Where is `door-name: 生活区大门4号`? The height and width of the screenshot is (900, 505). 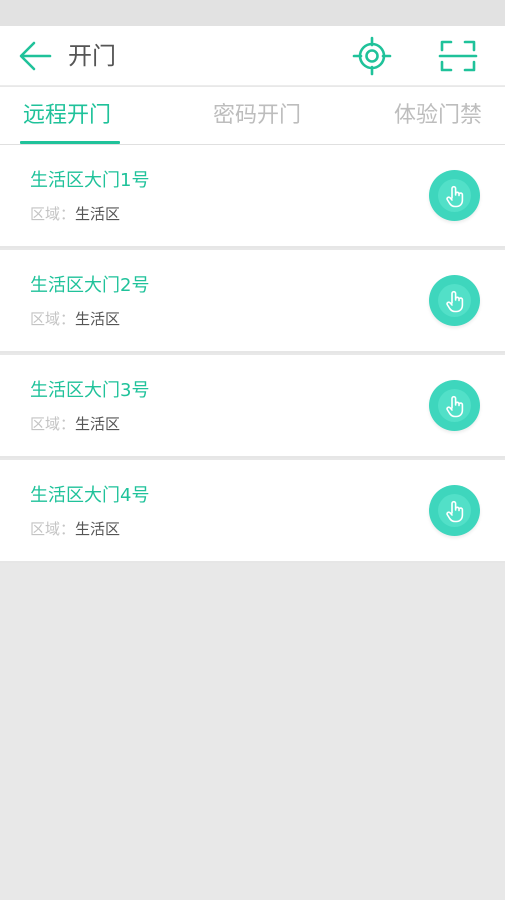 door-name: 生活区大门4号 is located at coordinates (90, 495).